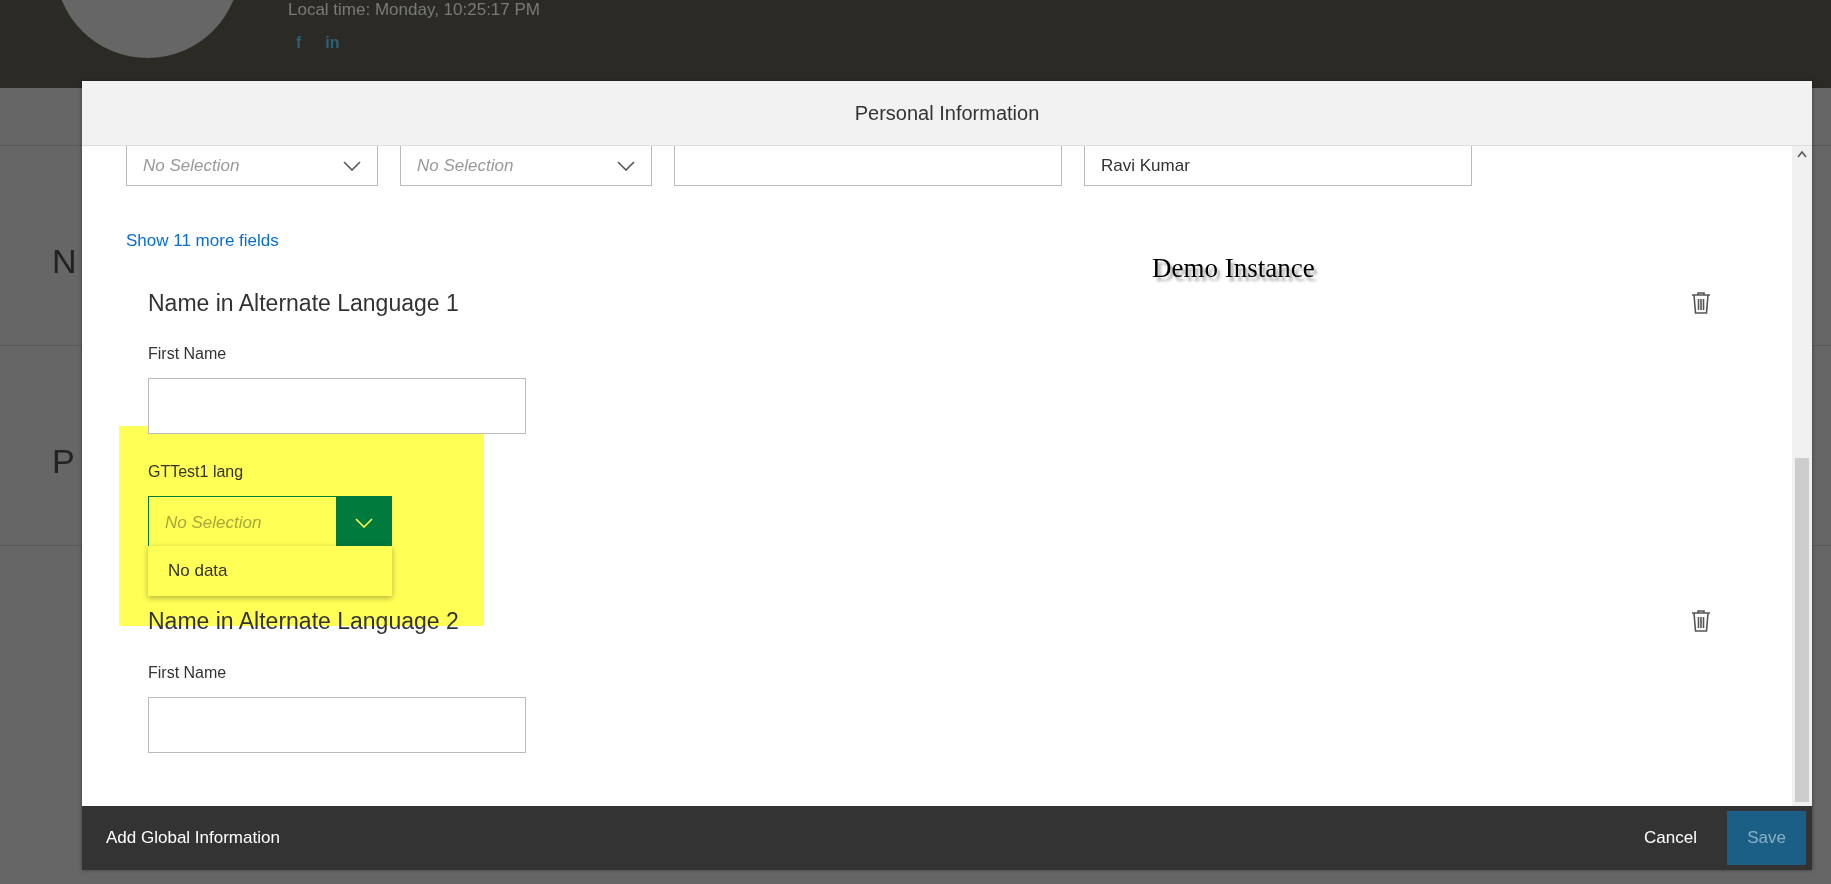 The height and width of the screenshot is (884, 1831). What do you see at coordinates (332, 42) in the screenshot?
I see `social-link: in` at bounding box center [332, 42].